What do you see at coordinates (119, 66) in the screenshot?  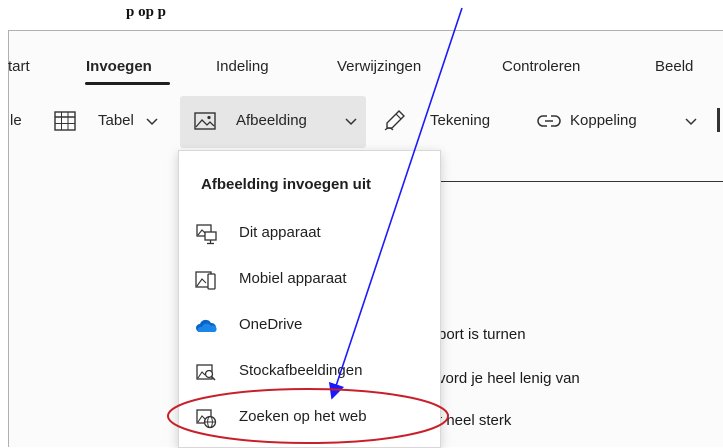 I see `tab-invoegen: Invoegen` at bounding box center [119, 66].